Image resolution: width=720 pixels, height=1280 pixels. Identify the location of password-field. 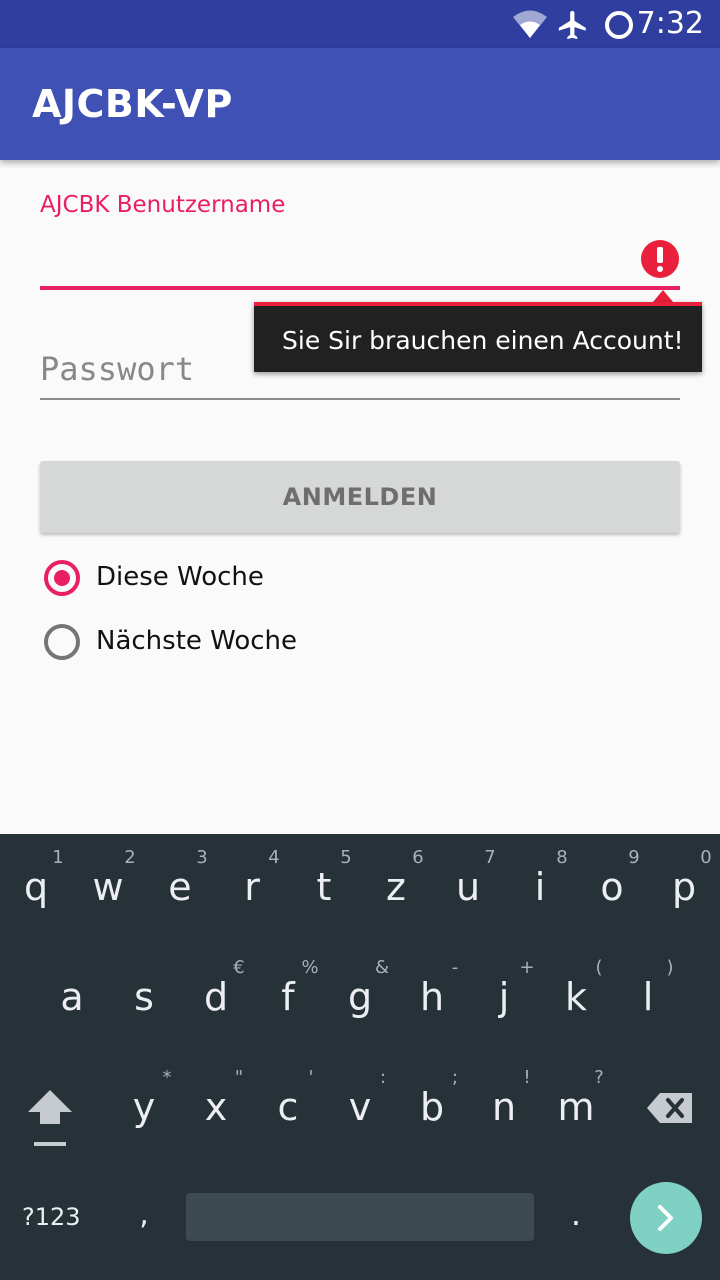
(360, 369).